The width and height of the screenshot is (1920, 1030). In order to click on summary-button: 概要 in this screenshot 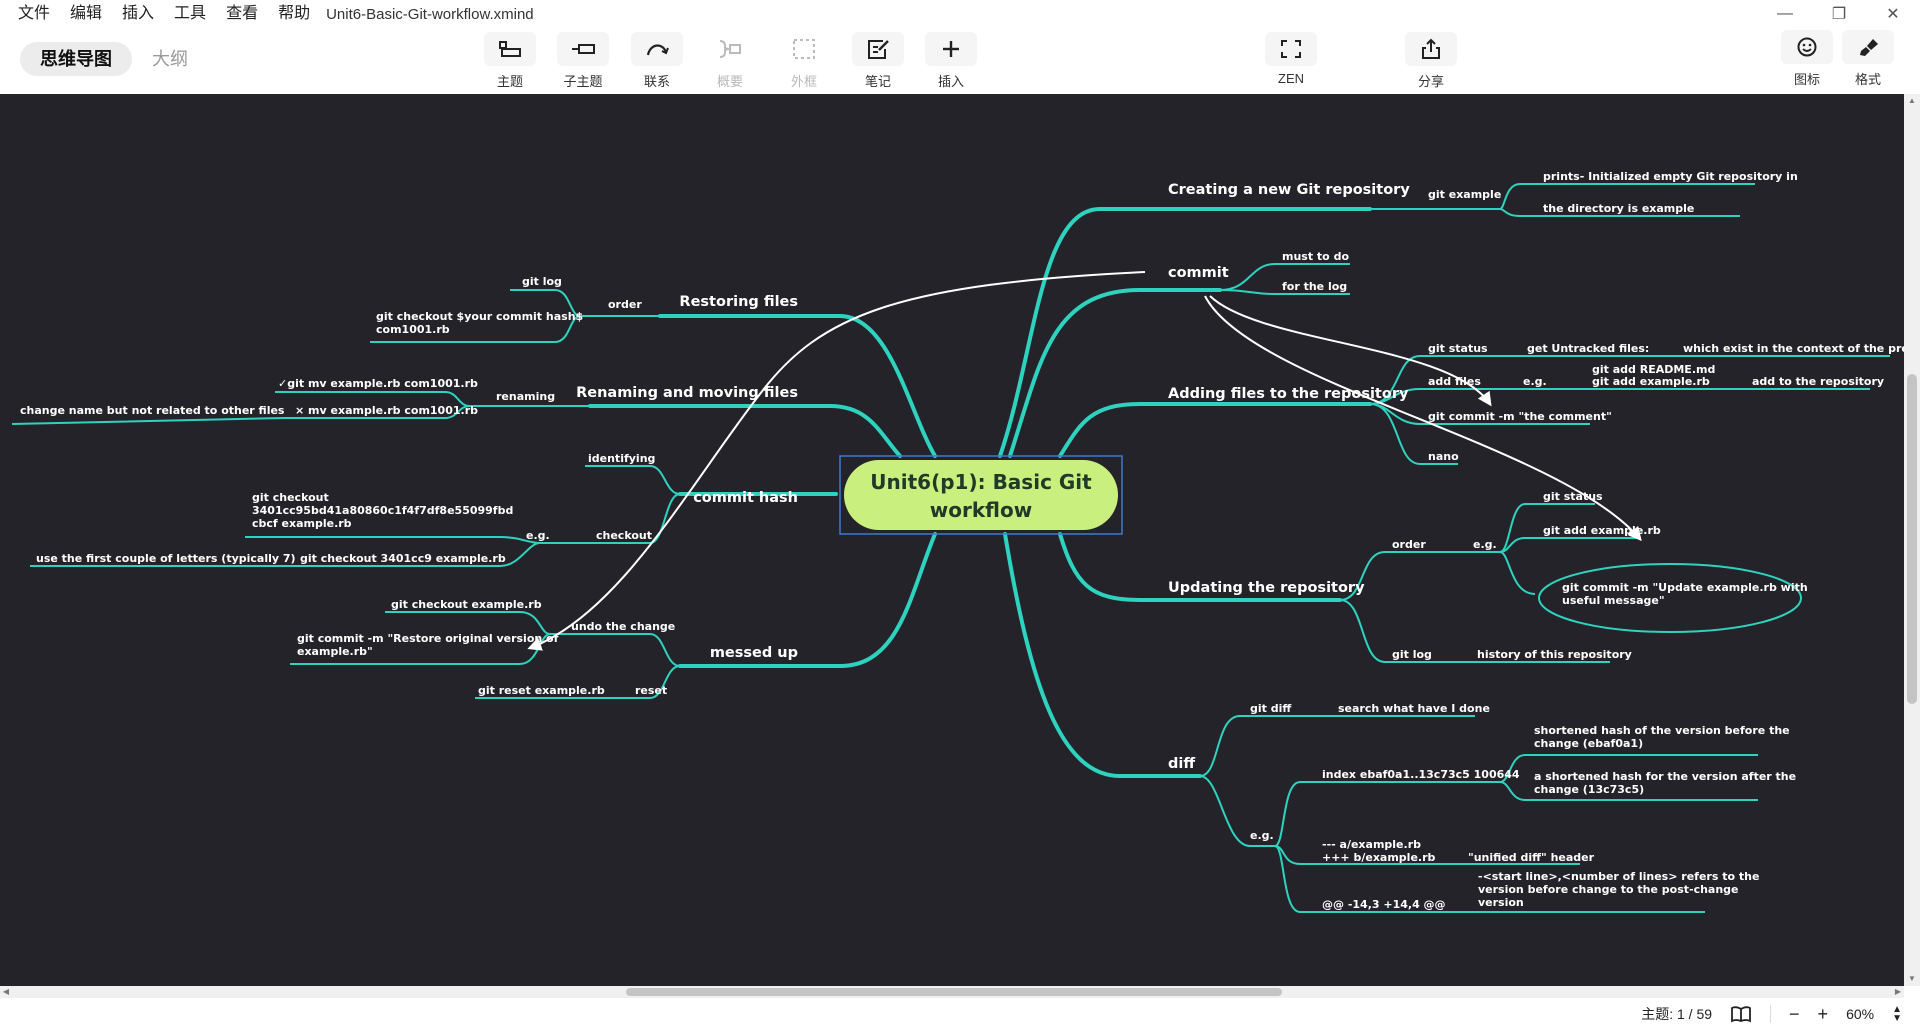, I will do `click(730, 63)`.